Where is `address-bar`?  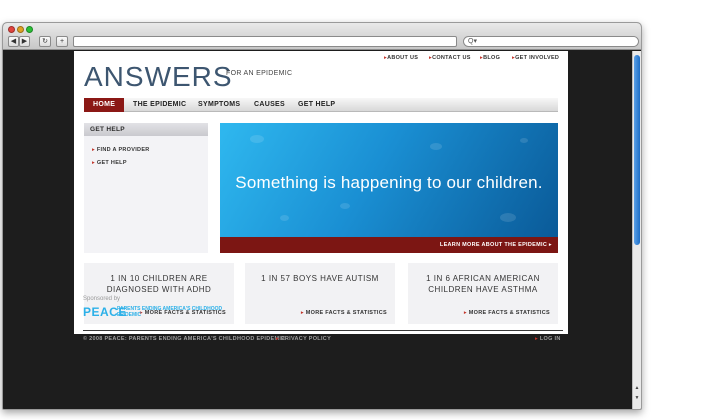
address-bar is located at coordinates (265, 41).